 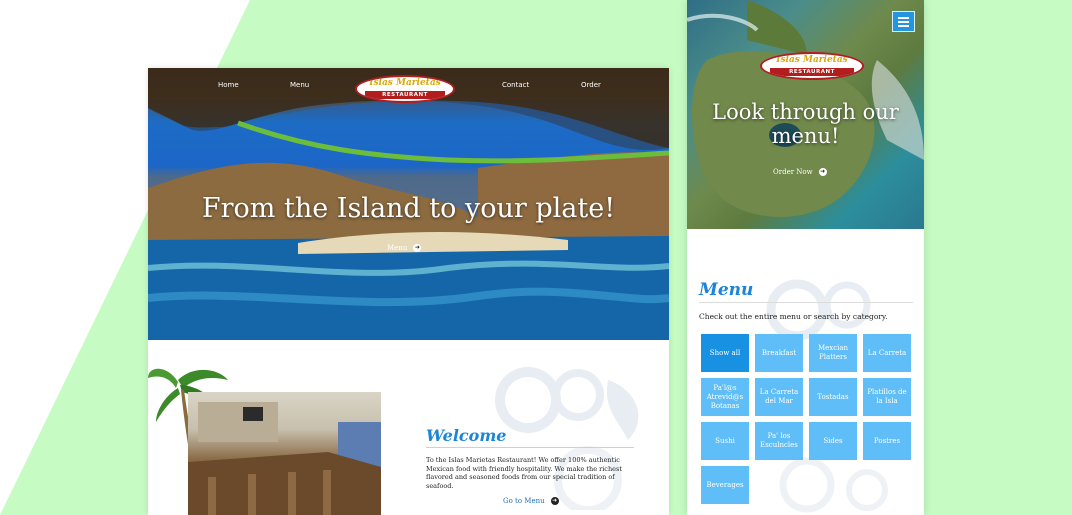 What do you see at coordinates (515, 85) in the screenshot?
I see `nav-contact: Contact` at bounding box center [515, 85].